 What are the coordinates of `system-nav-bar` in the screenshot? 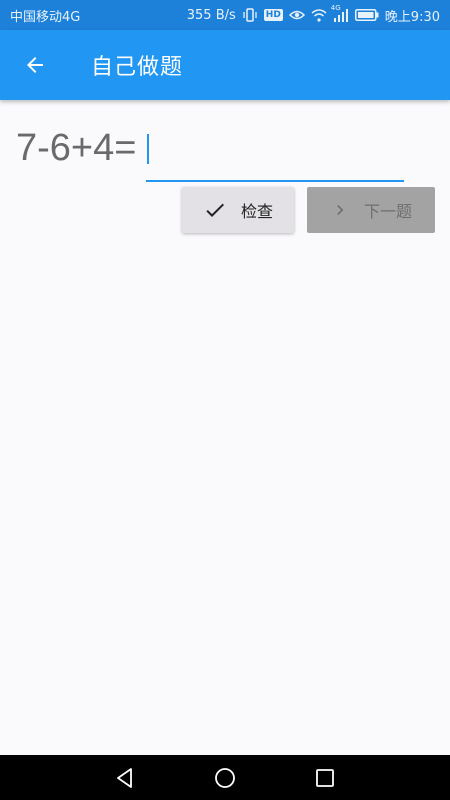 It's located at (225, 777).